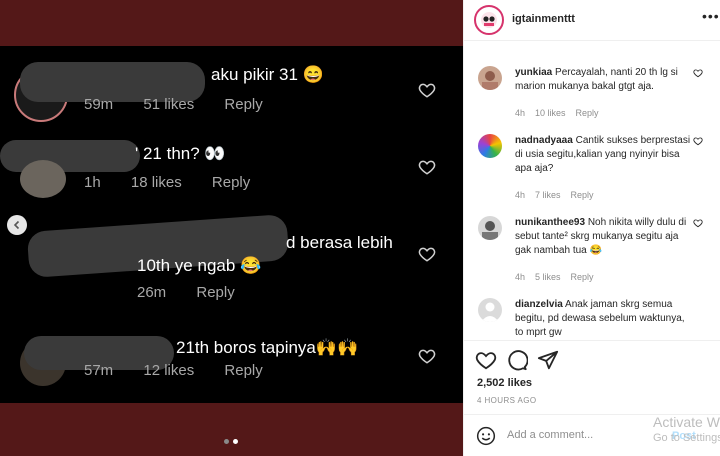  Describe the element at coordinates (231, 441) in the screenshot. I see `carousel-indicator` at that location.